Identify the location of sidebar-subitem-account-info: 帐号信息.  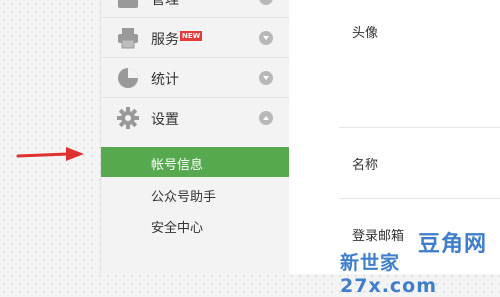
(195, 162).